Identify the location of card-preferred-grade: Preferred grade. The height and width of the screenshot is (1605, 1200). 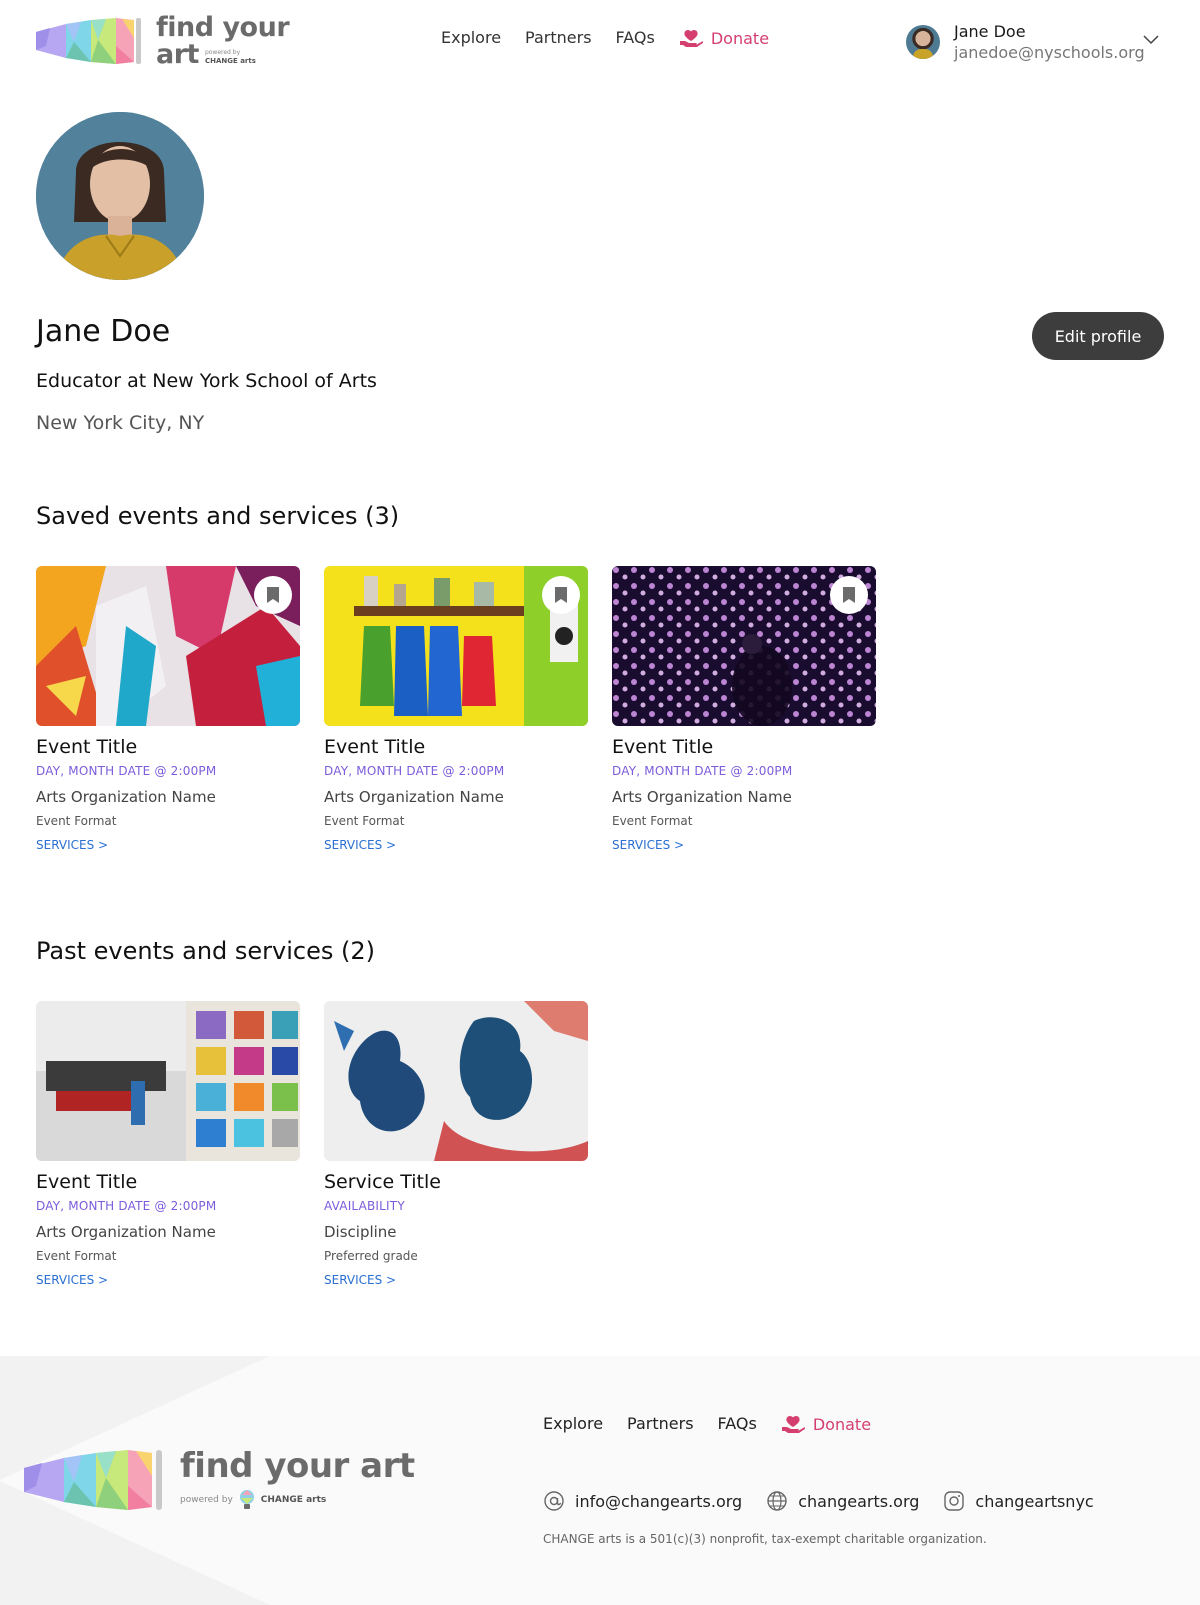
(371, 1256).